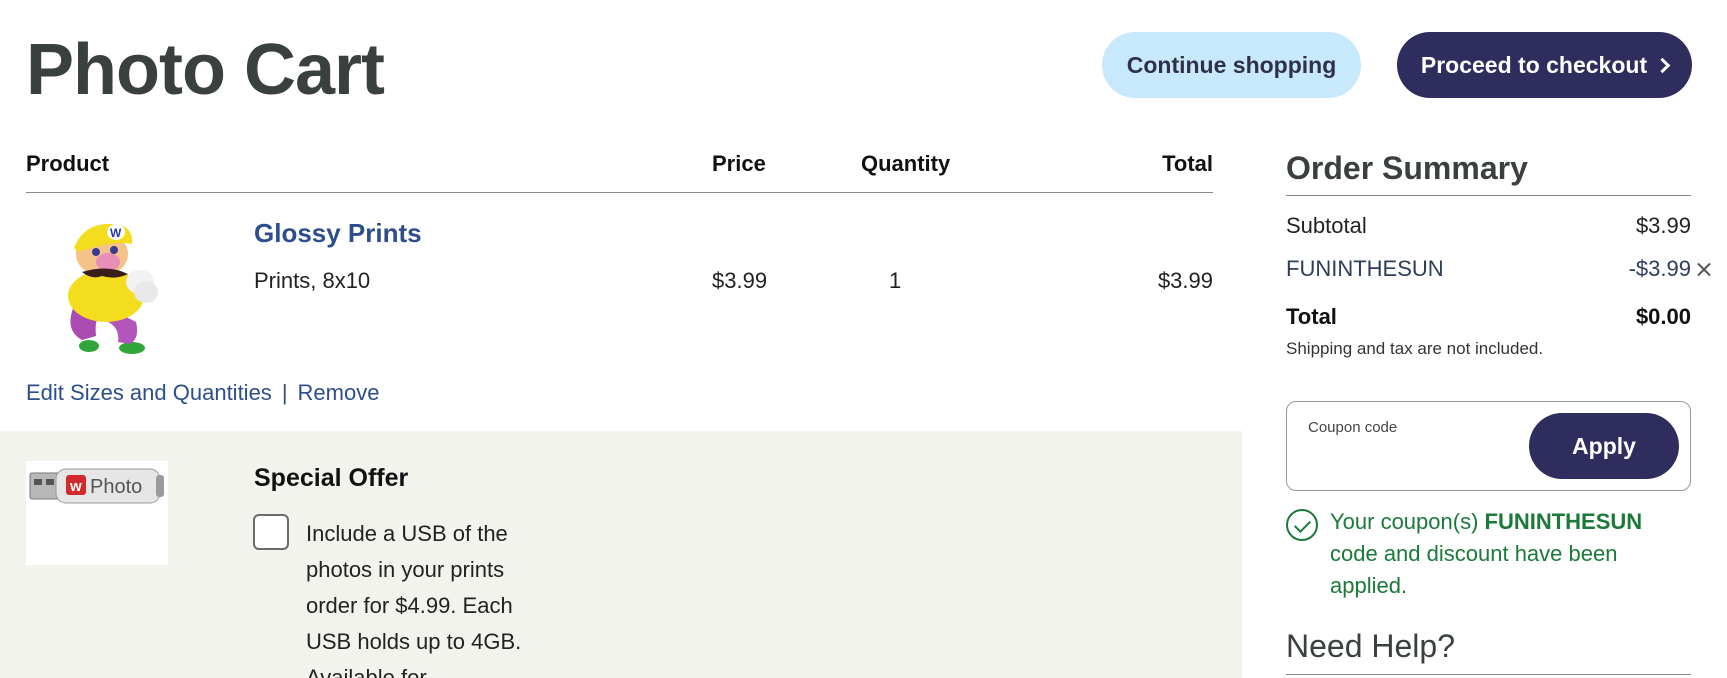 The height and width of the screenshot is (678, 1727). Describe the element at coordinates (1488, 674) in the screenshot. I see `need-help-divider` at that location.